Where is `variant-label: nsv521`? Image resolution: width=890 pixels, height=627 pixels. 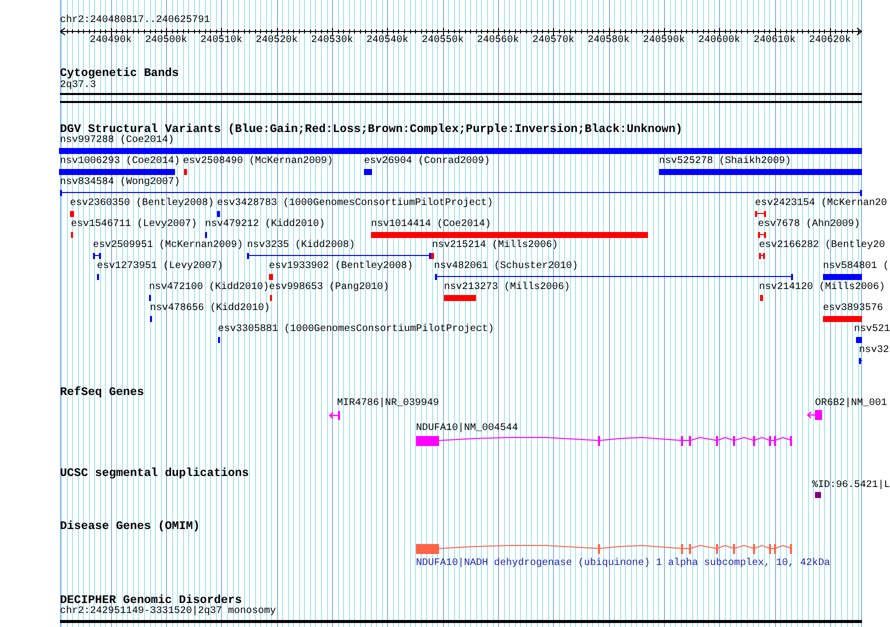
variant-label: nsv521 is located at coordinates (872, 330).